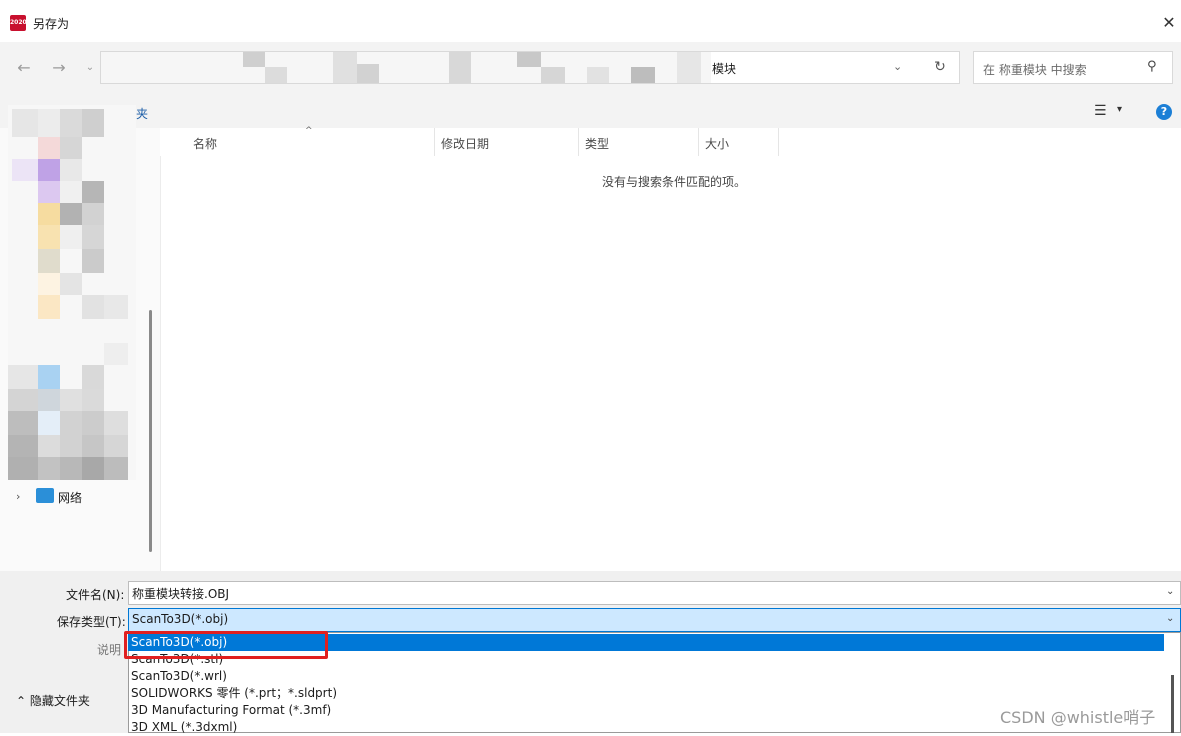  I want to click on chevron-up-icon: ⌃, so click(21, 701).